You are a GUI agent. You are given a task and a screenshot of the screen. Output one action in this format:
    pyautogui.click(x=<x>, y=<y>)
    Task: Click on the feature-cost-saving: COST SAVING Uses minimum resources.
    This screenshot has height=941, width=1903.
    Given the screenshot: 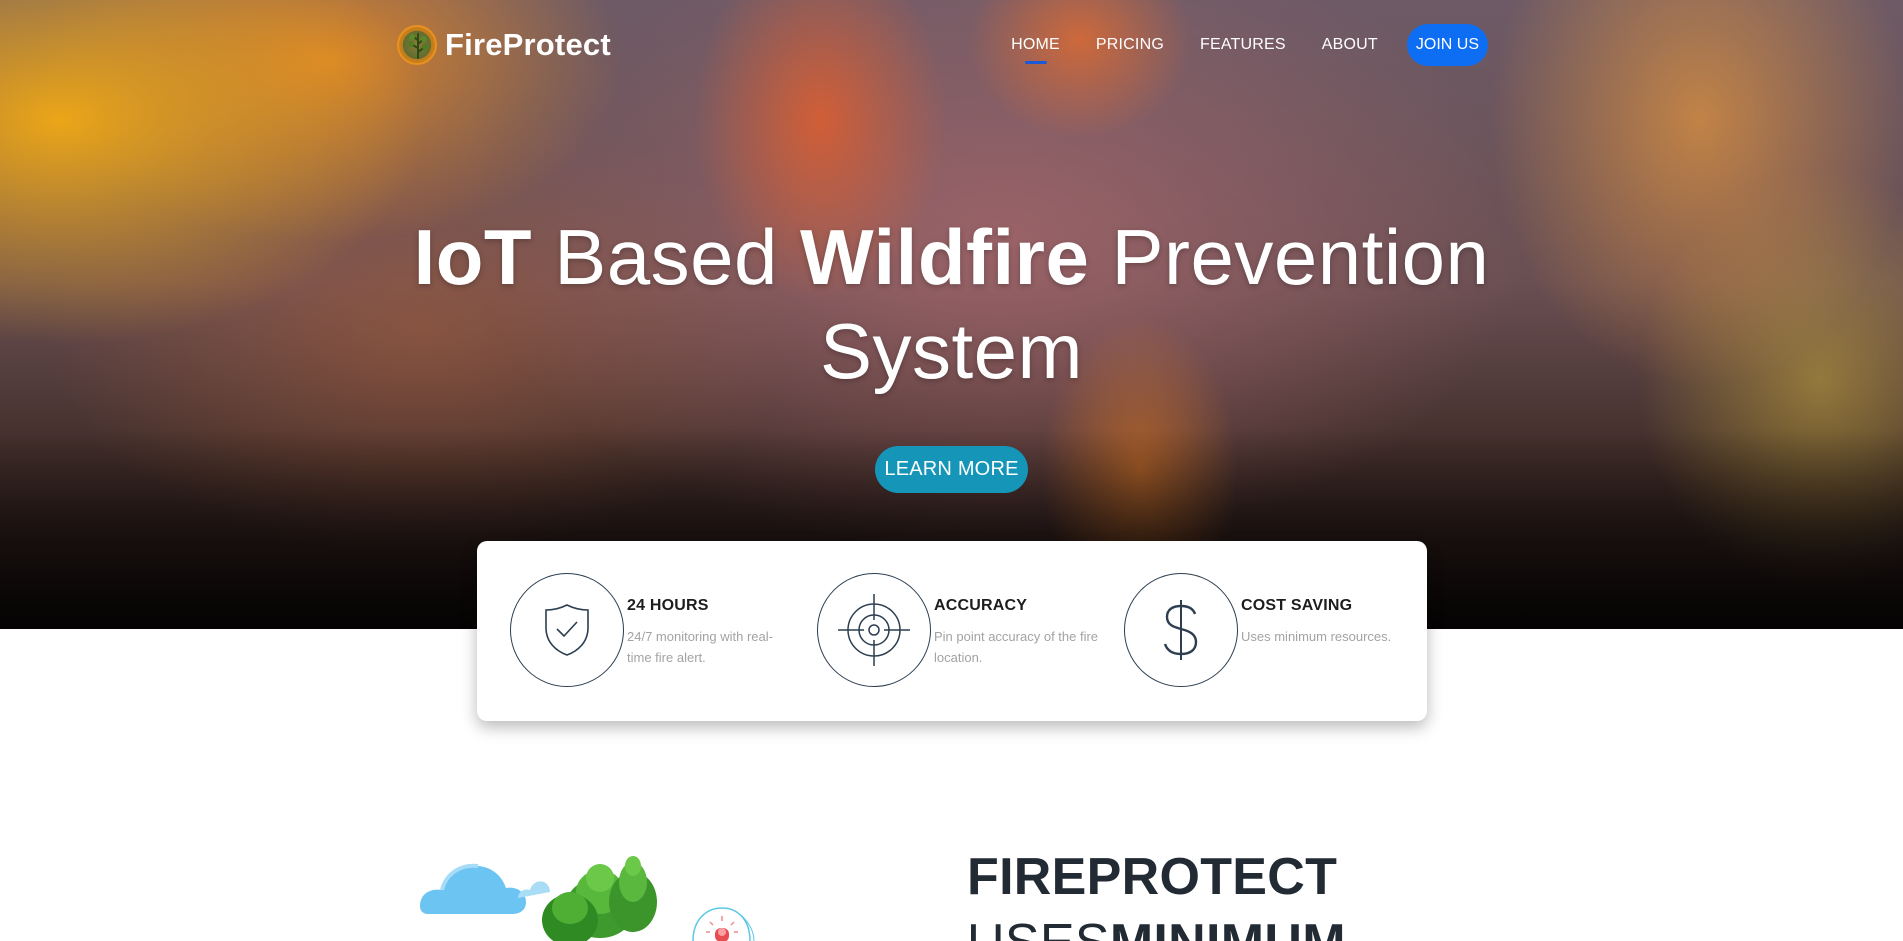 What is the action you would take?
    pyautogui.click(x=1274, y=631)
    